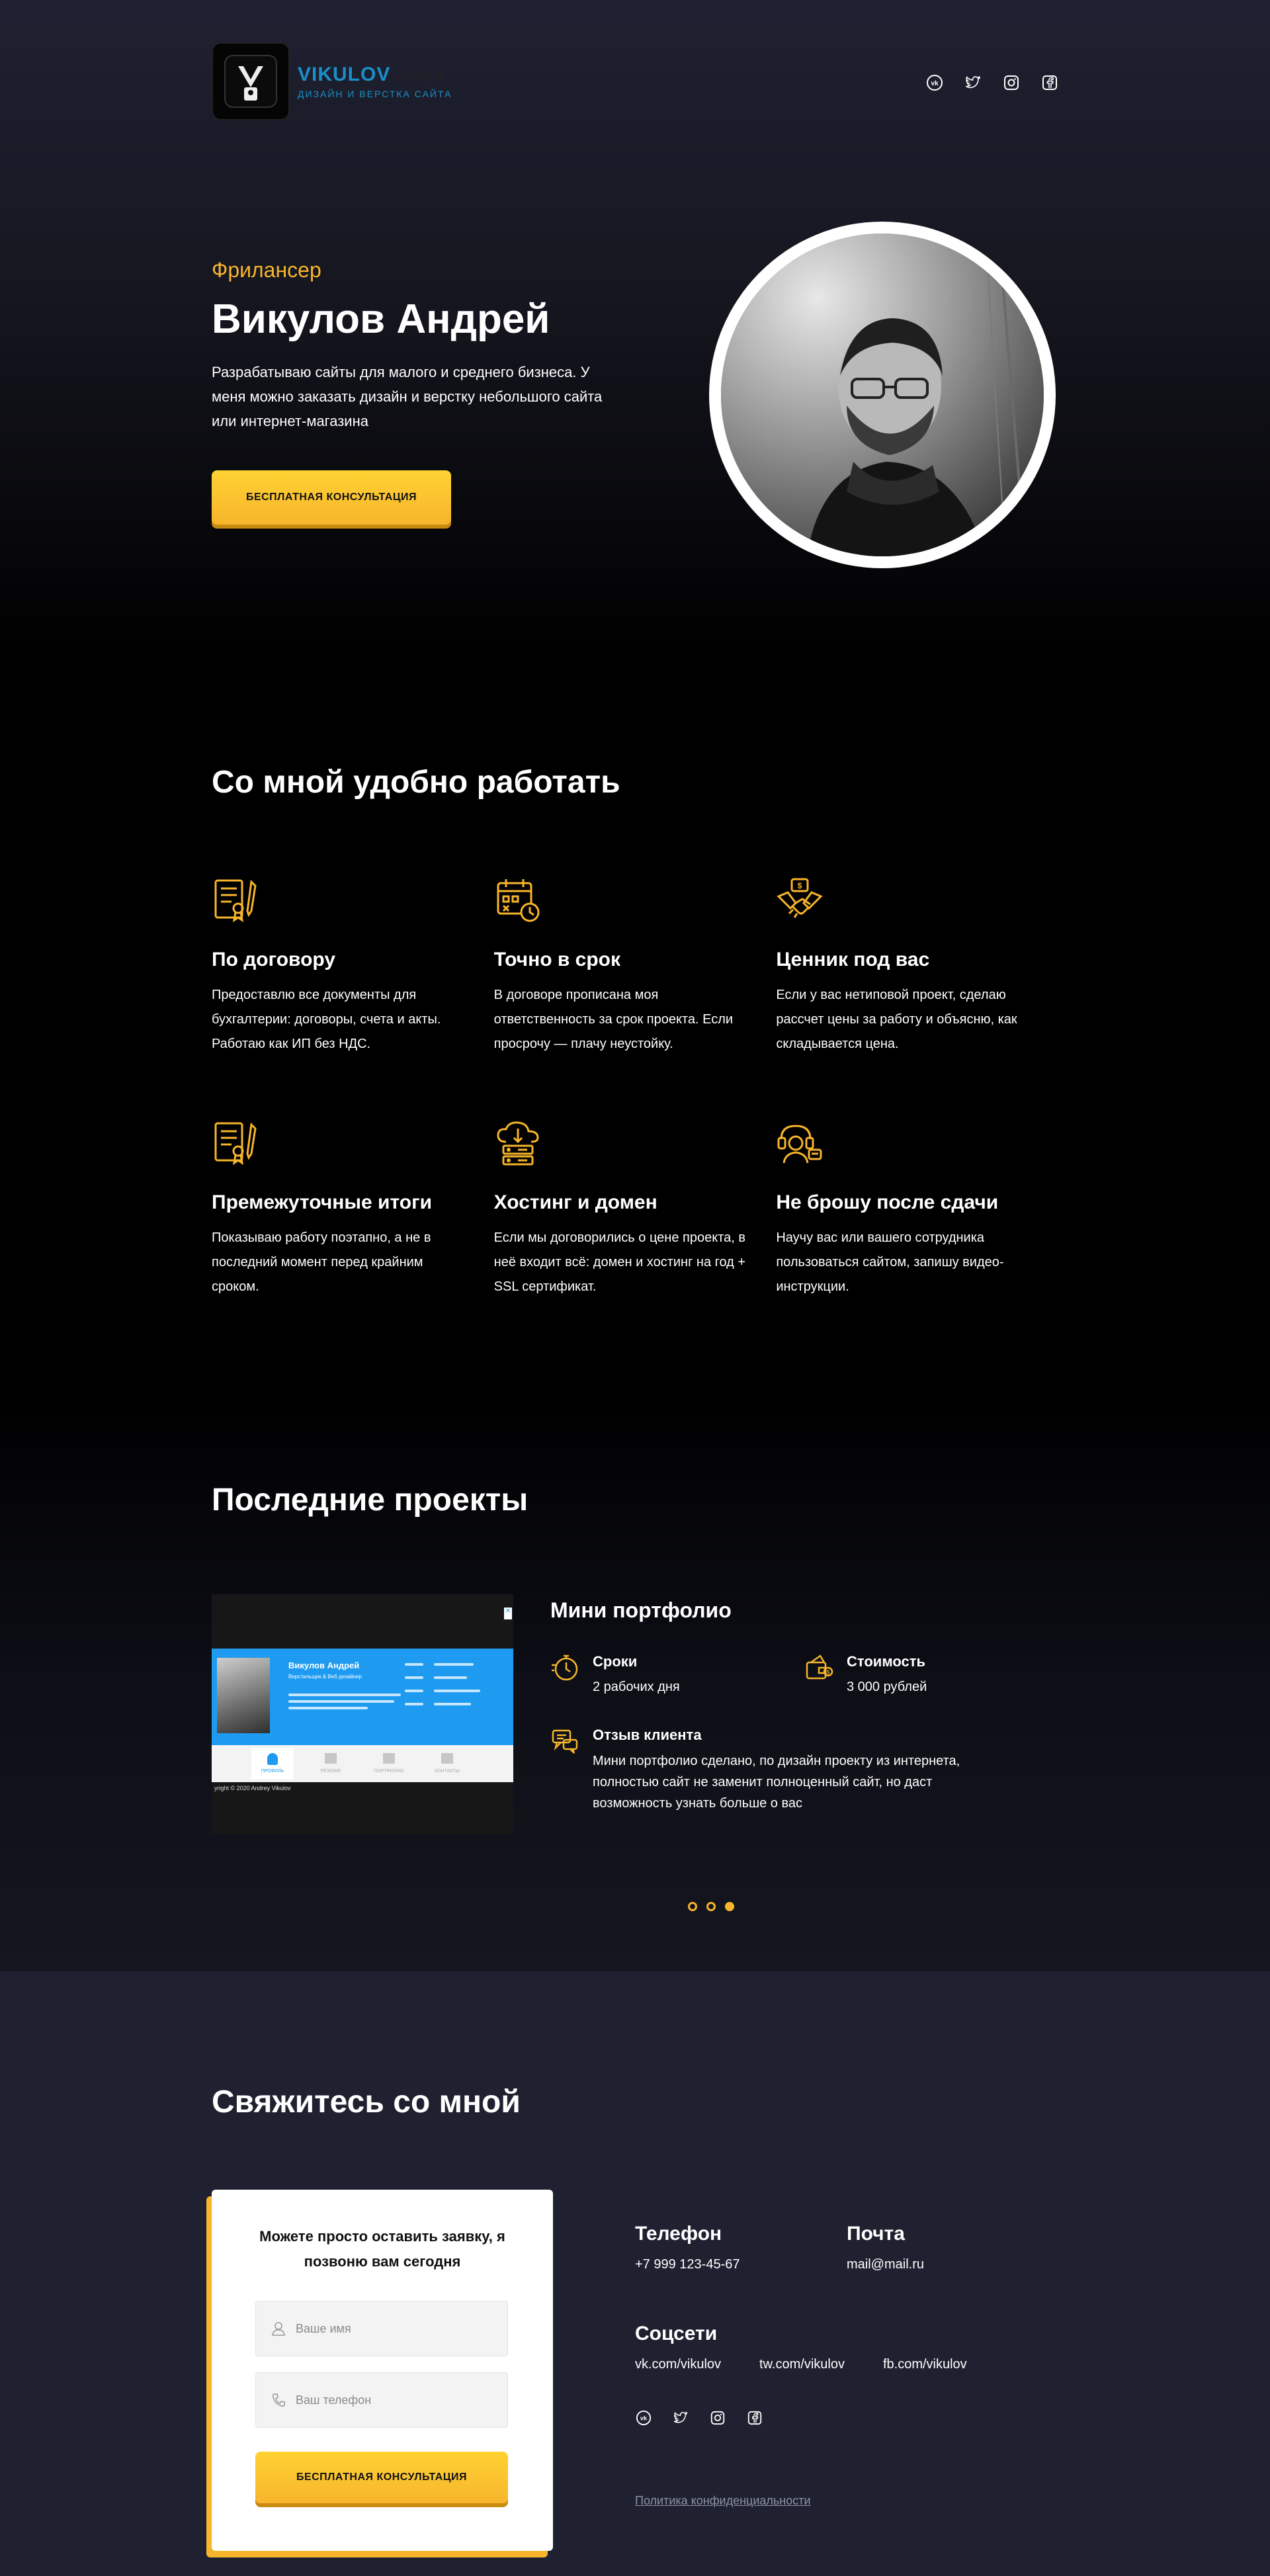 The width and height of the screenshot is (1270, 2576). What do you see at coordinates (331, 1764) in the screenshot?
I see `screenshot-tab: РЕЗЮМЕ` at bounding box center [331, 1764].